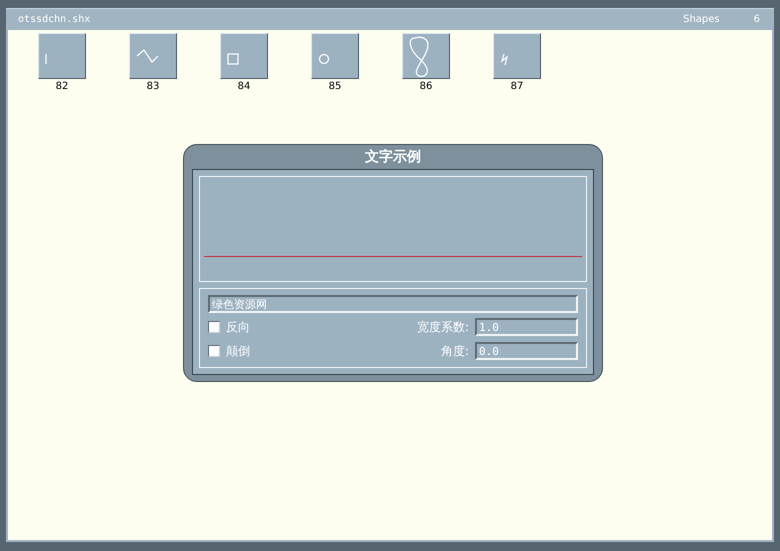 The image size is (780, 551). I want to click on zigzag-icon, so click(504, 60).